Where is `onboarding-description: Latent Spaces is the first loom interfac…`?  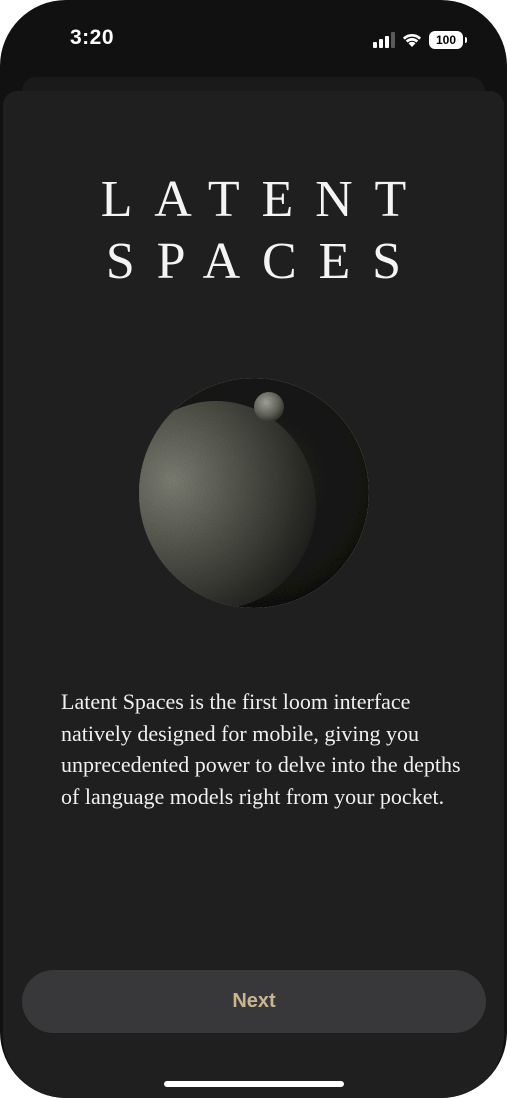 onboarding-description: Latent Spaces is the first loom interfac… is located at coordinates (261, 749).